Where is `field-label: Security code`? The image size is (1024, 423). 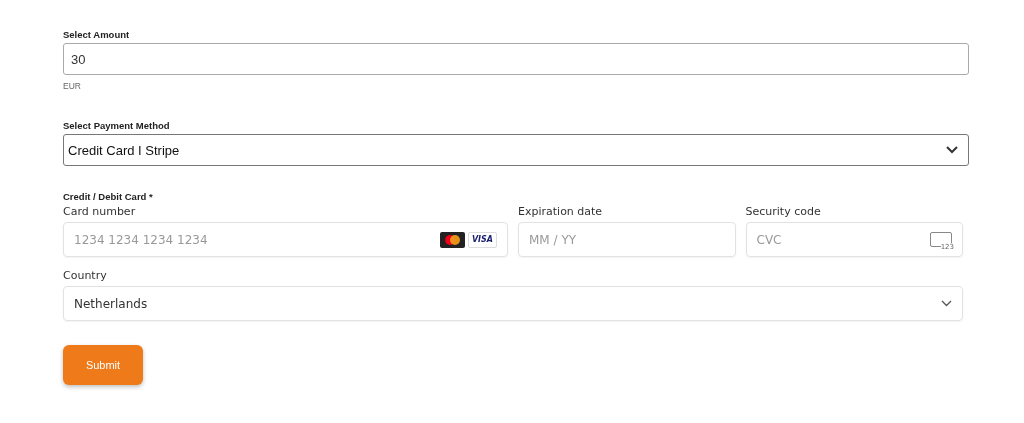
field-label: Security code is located at coordinates (783, 211).